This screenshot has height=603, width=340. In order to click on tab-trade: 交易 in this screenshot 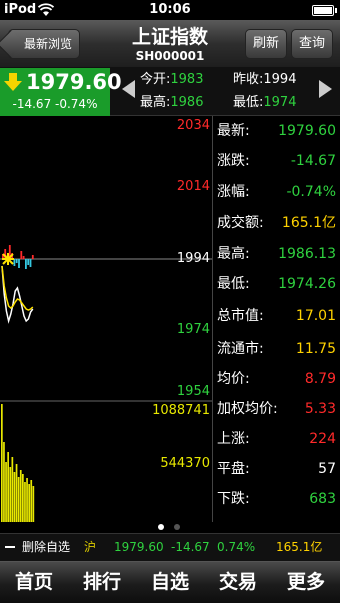, I will do `click(238, 582)`.